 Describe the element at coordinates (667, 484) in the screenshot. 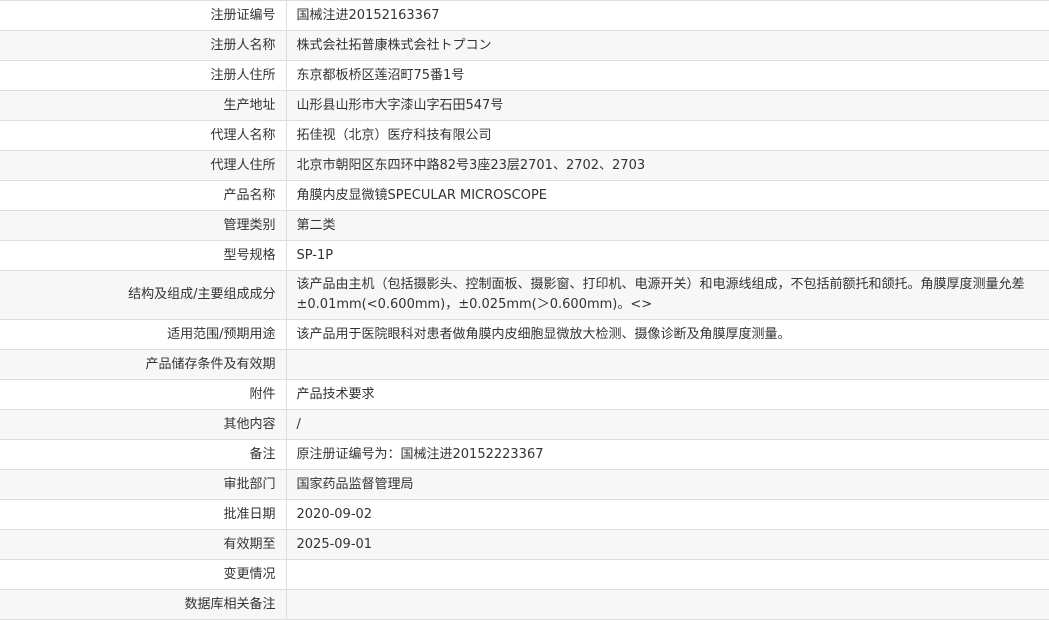

I see `row-value: 国家药品监督管理局` at that location.